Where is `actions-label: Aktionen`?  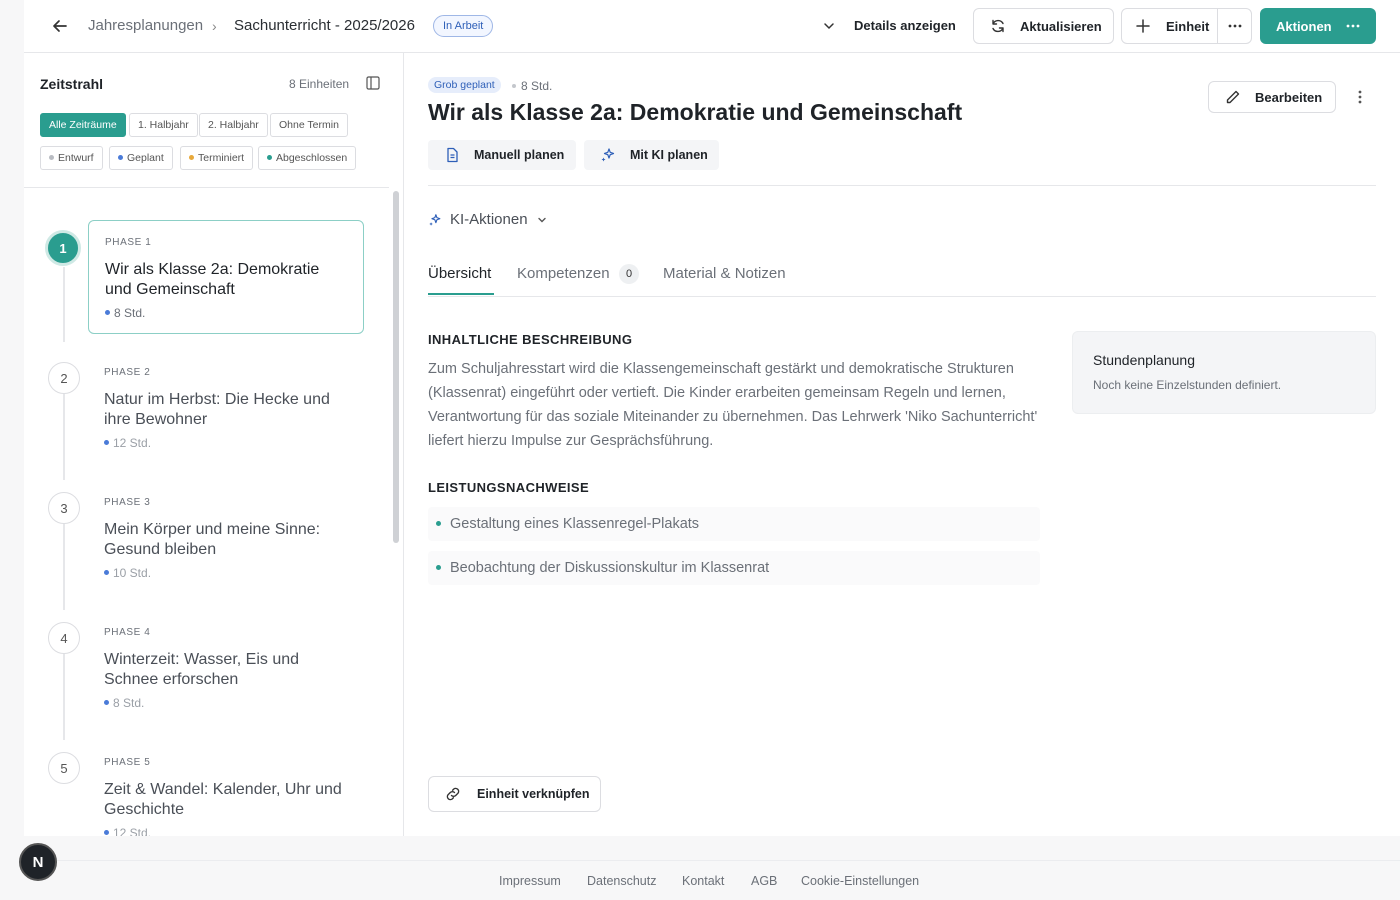
actions-label: Aktionen is located at coordinates (1304, 26).